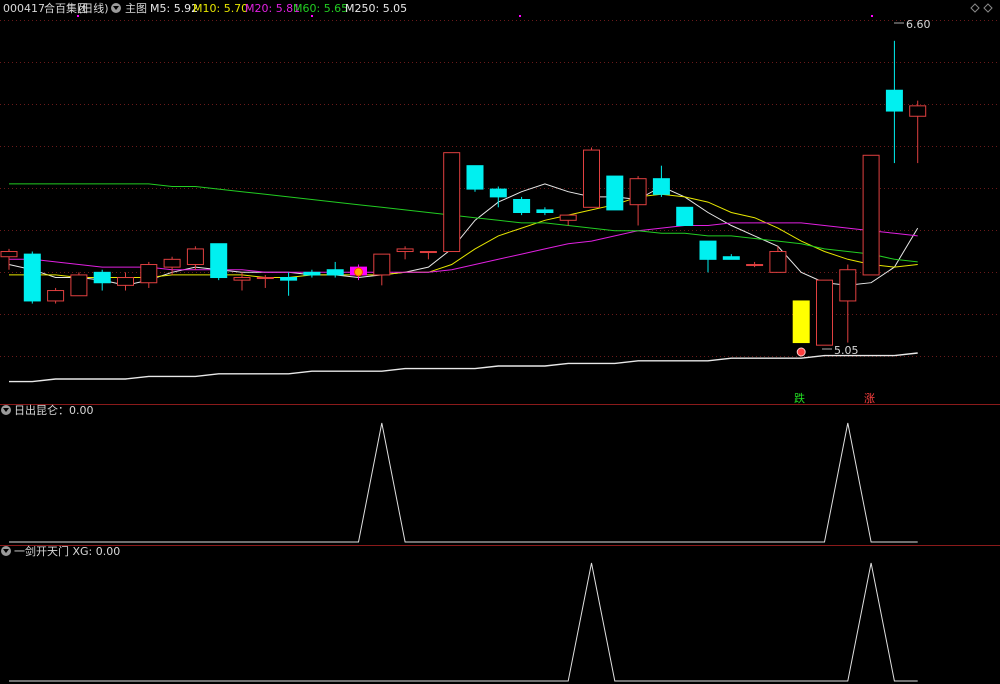 This screenshot has height=684, width=1000. I want to click on stock-code: 000417, so click(24, 8).